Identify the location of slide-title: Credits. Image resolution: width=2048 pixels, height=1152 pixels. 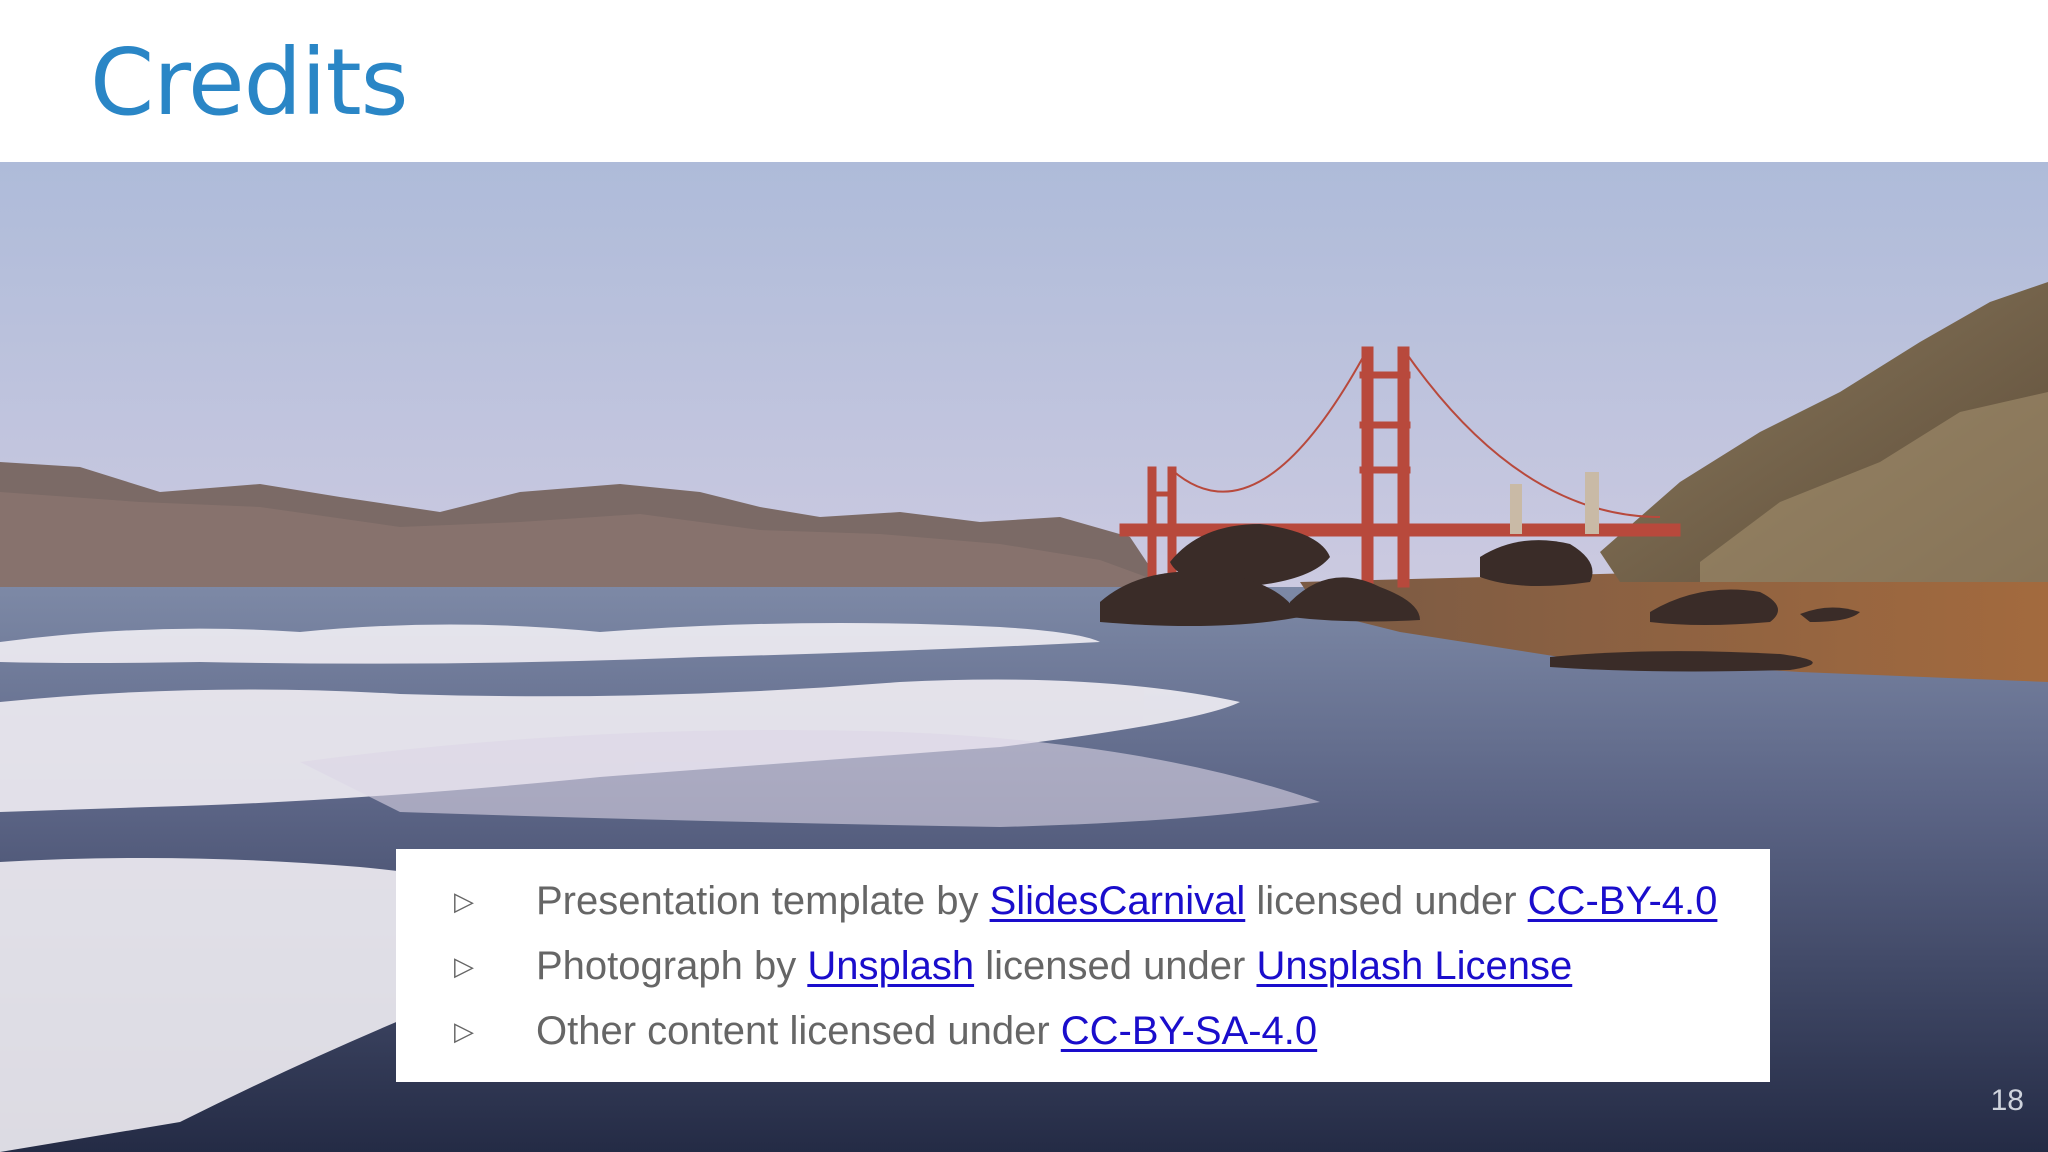
(249, 82).